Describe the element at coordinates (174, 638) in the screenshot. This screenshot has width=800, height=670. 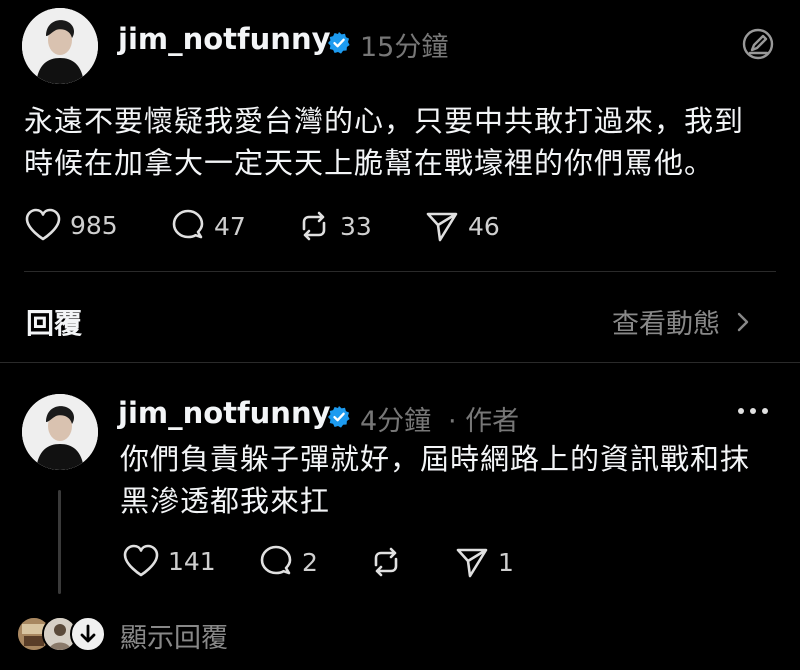
I see `show-replies-label: 顯示回覆` at that location.